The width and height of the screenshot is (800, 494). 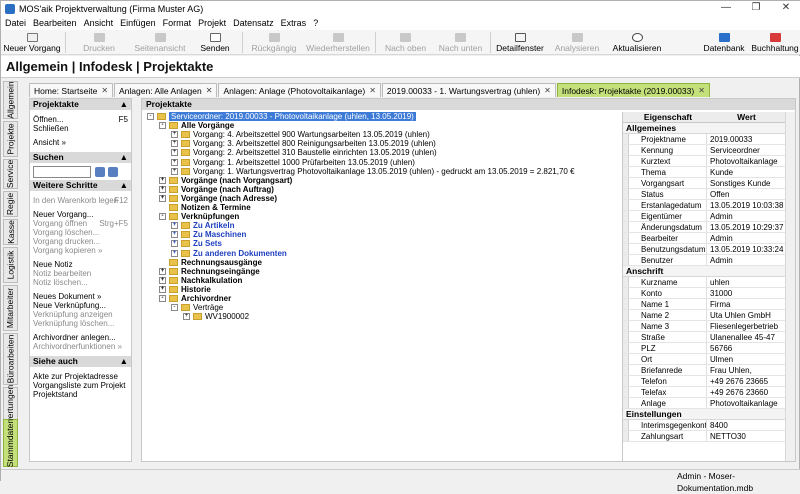 What do you see at coordinates (62, 172) in the screenshot?
I see `search-input` at bounding box center [62, 172].